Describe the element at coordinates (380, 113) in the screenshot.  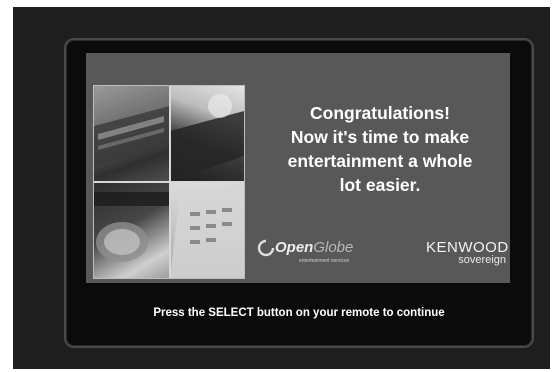
I see `headline-line-1: Congratulations!` at that location.